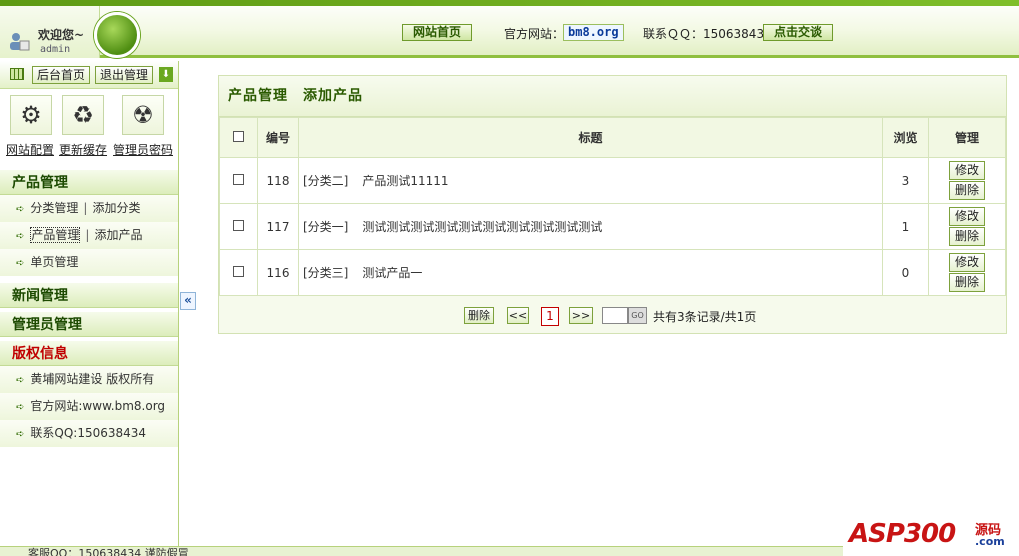 Image resolution: width=1019 pixels, height=556 pixels. What do you see at coordinates (392, 273) in the screenshot?
I see `row-name: 测试产品一` at bounding box center [392, 273].